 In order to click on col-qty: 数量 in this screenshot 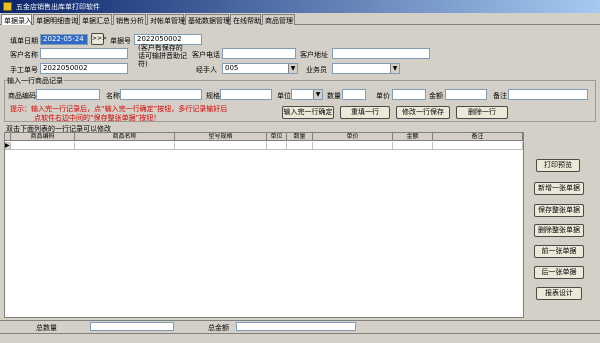, I will do `click(300, 137)`.